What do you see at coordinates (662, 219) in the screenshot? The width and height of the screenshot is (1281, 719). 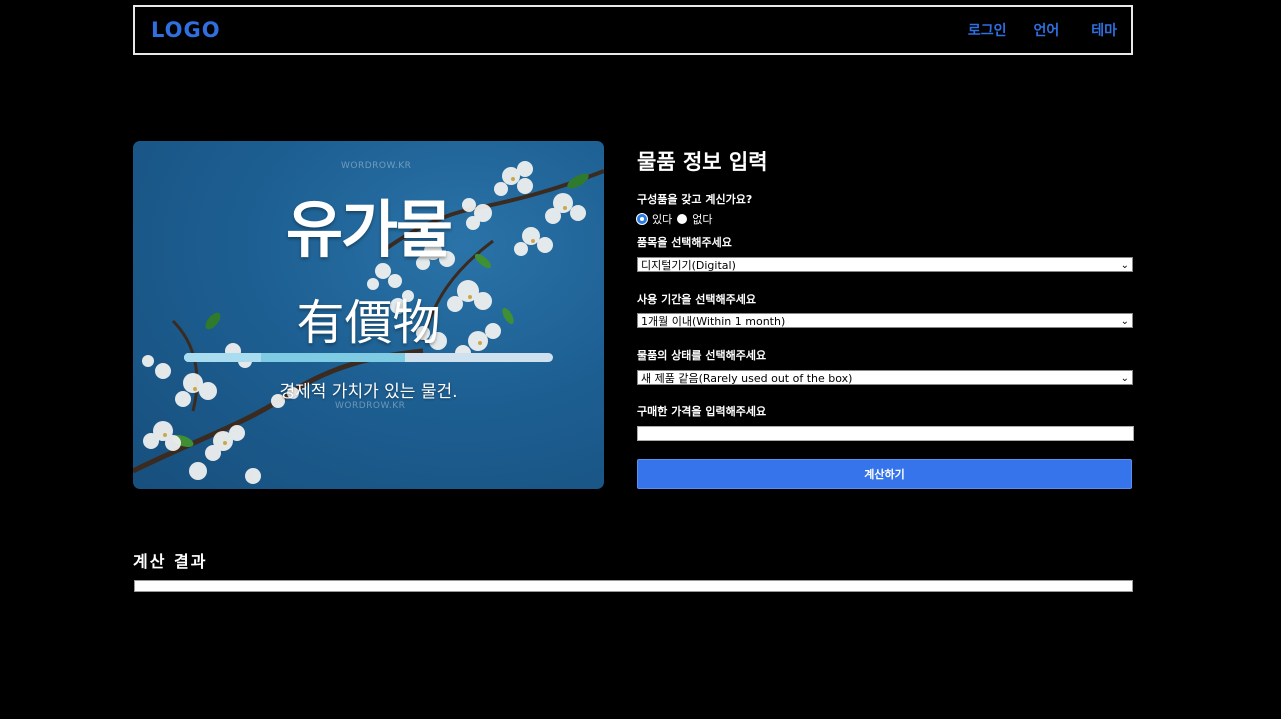 I see `radio-yes-label: 있다` at bounding box center [662, 219].